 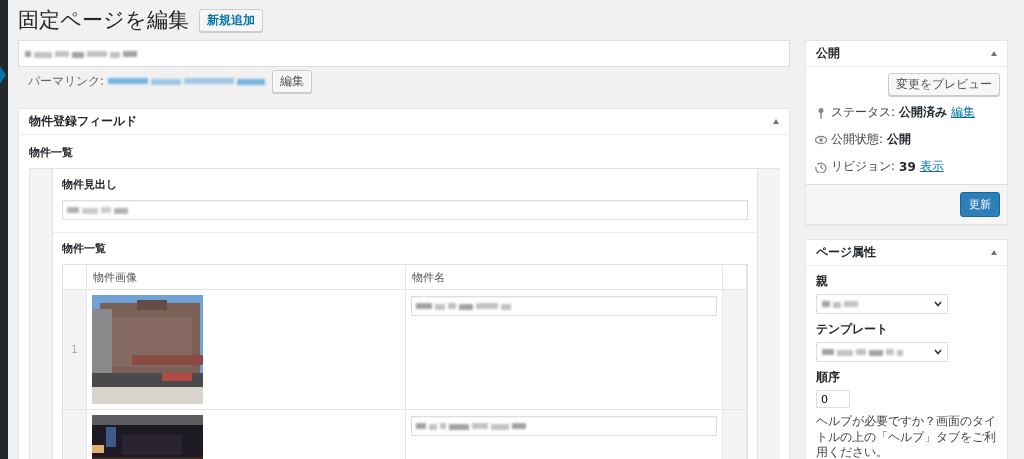 I want to click on eye-icon, so click(x=821, y=139).